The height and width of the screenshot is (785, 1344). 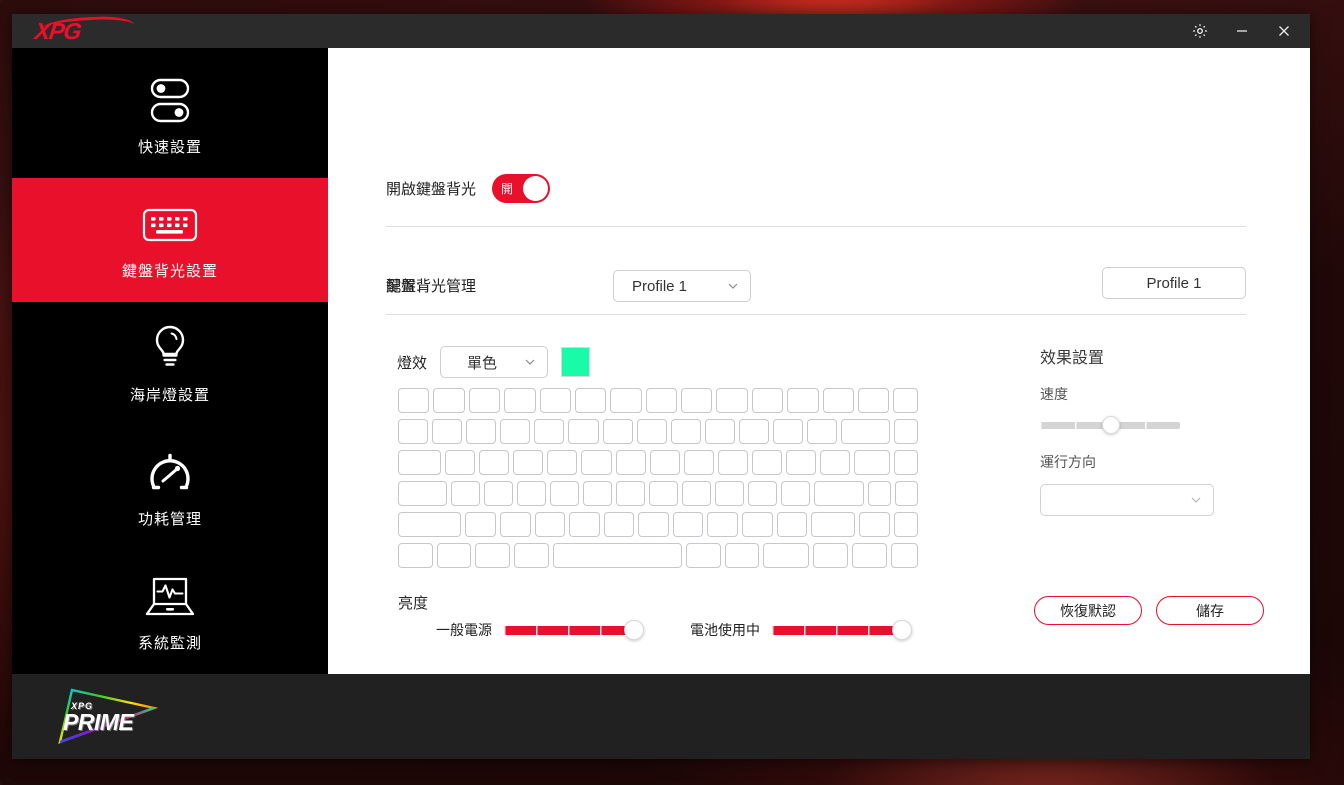 I want to click on settings-gear-icon, so click(x=1200, y=31).